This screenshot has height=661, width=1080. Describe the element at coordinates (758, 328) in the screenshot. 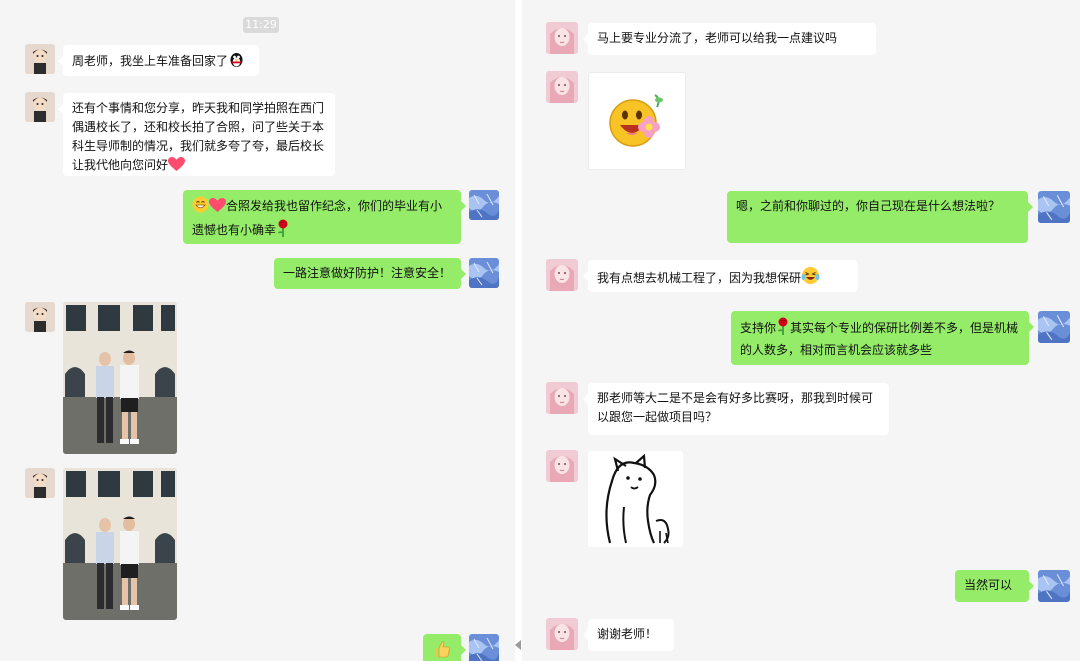

I see `message-text: 支持你` at that location.